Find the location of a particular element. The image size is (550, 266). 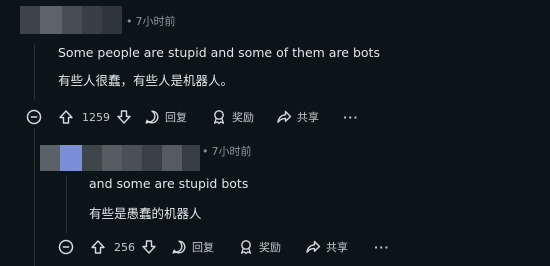

comment-text-zh: 有些人很蠢，有些人是机器人。 is located at coordinates (146, 80).